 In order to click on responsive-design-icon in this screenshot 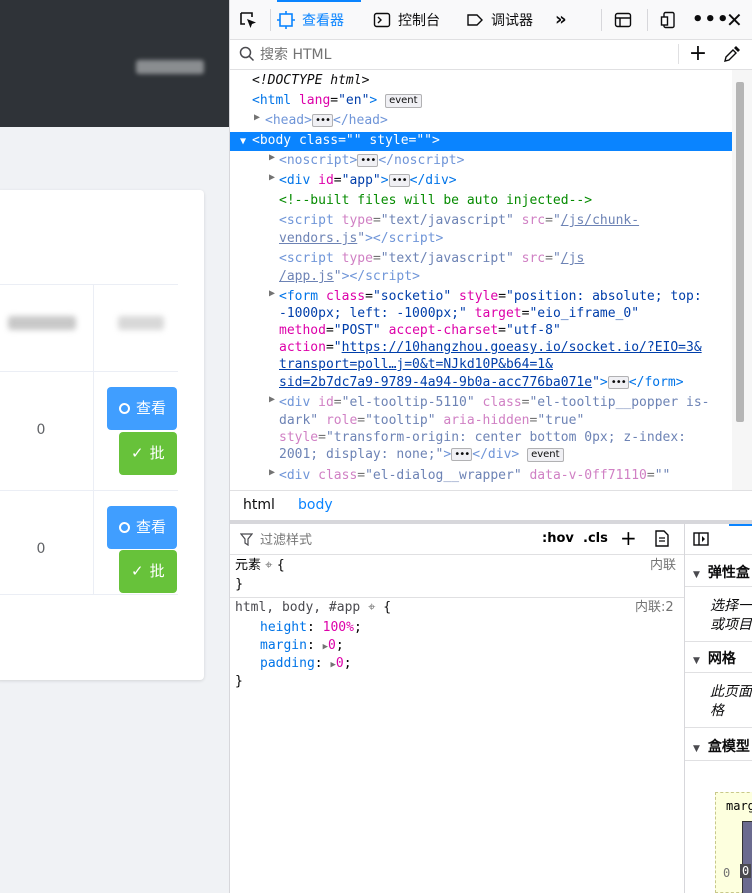, I will do `click(667, 19)`.